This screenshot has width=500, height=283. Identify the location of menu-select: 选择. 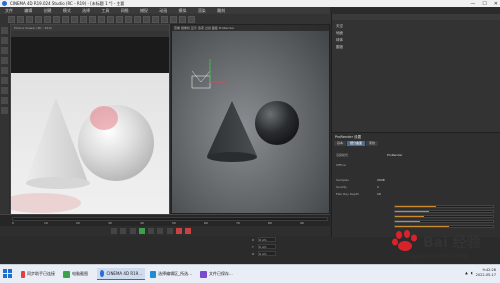
(86, 10).